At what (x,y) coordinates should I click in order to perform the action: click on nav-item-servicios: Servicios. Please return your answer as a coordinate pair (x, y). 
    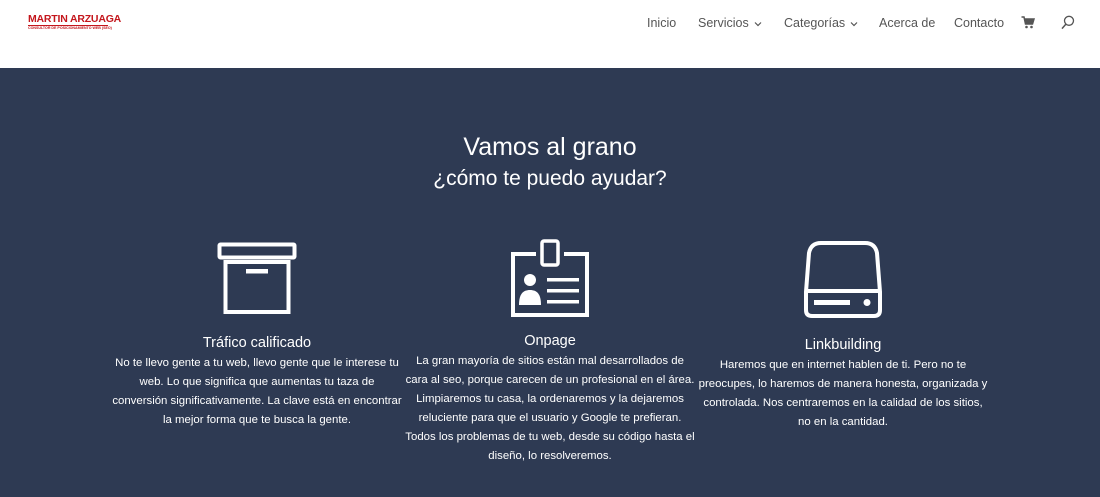
    Looking at the image, I should click on (730, 23).